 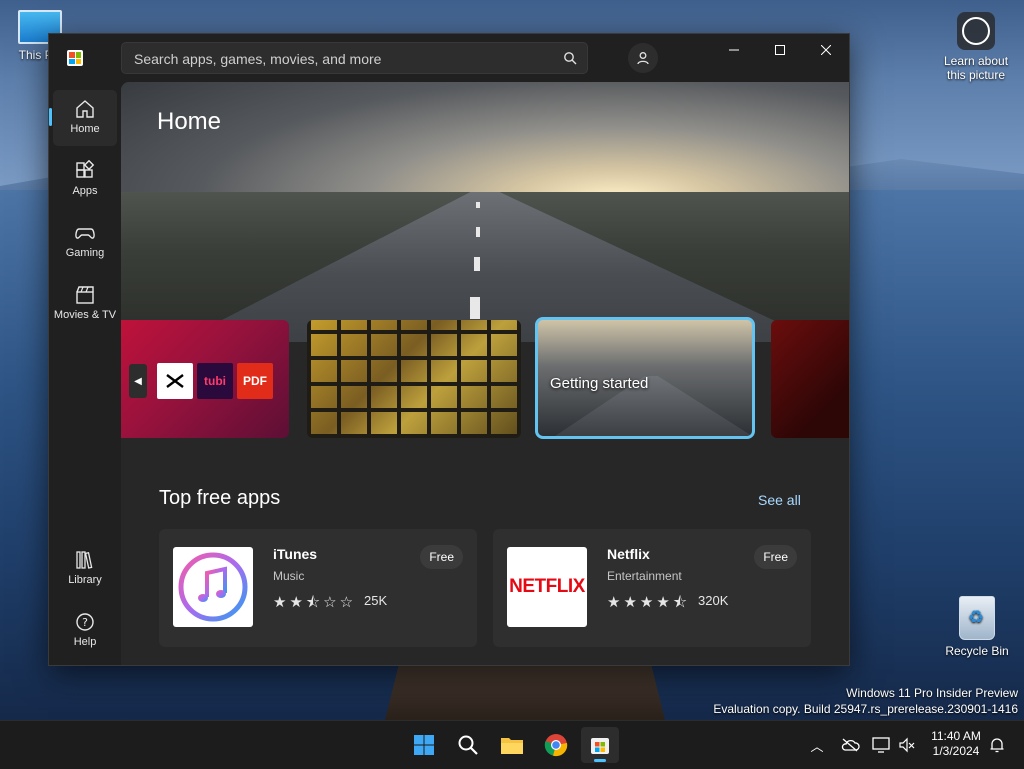 I want to click on chrome-button, so click(x=556, y=745).